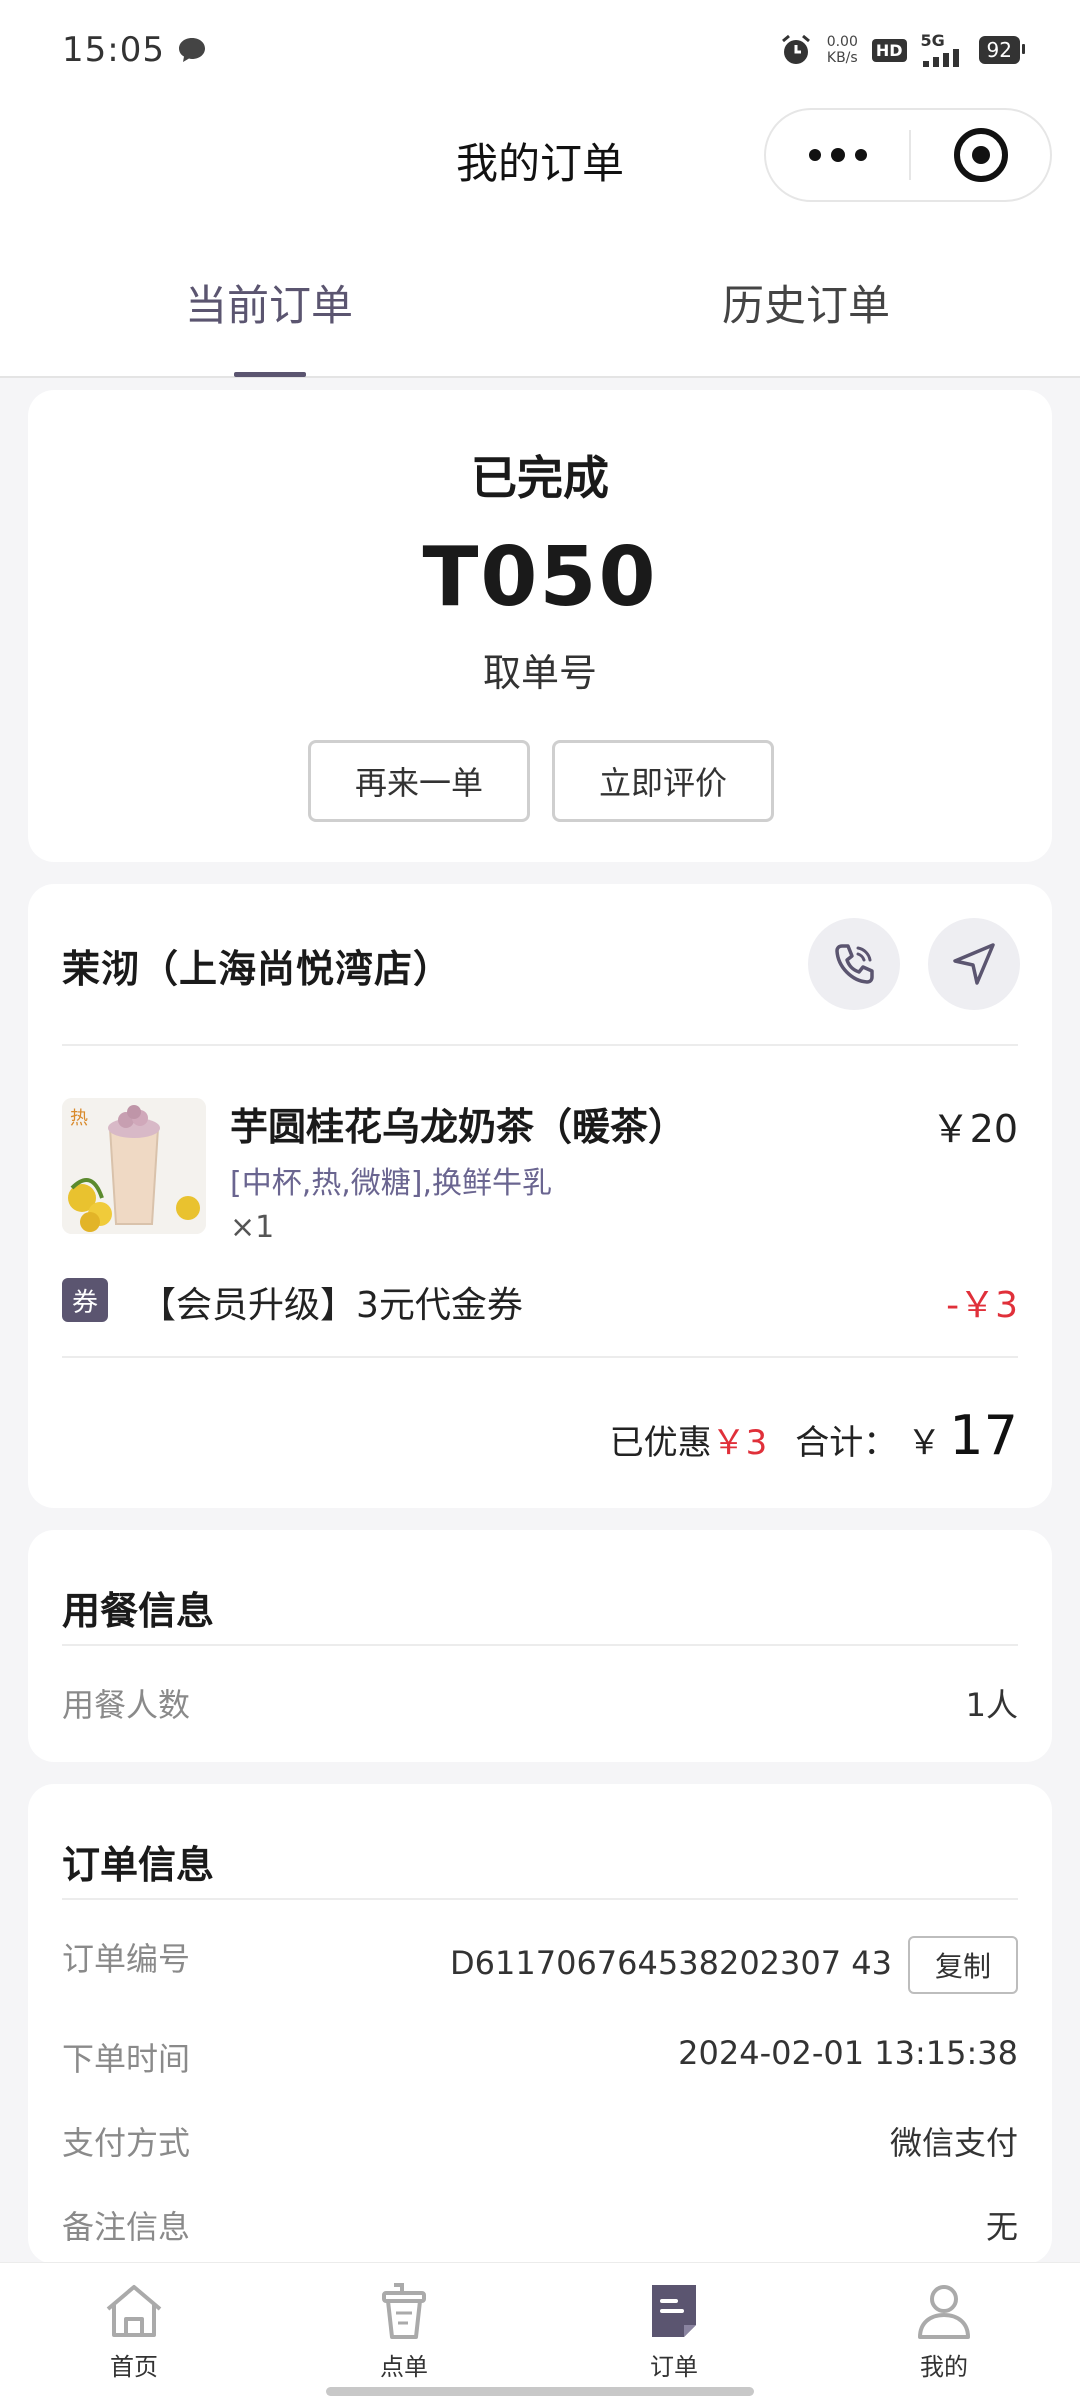  What do you see at coordinates (269, 302) in the screenshot?
I see `tab-current-orders: 当前订单` at bounding box center [269, 302].